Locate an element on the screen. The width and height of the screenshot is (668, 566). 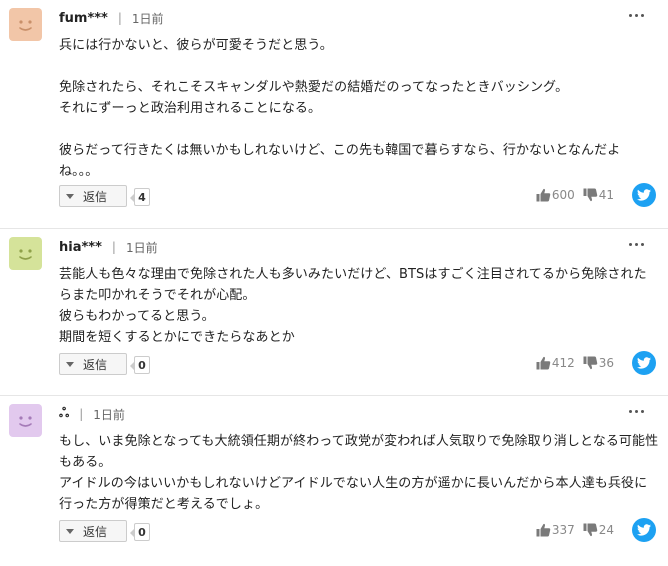
reply-count-badge: 4 is located at coordinates (140, 197).